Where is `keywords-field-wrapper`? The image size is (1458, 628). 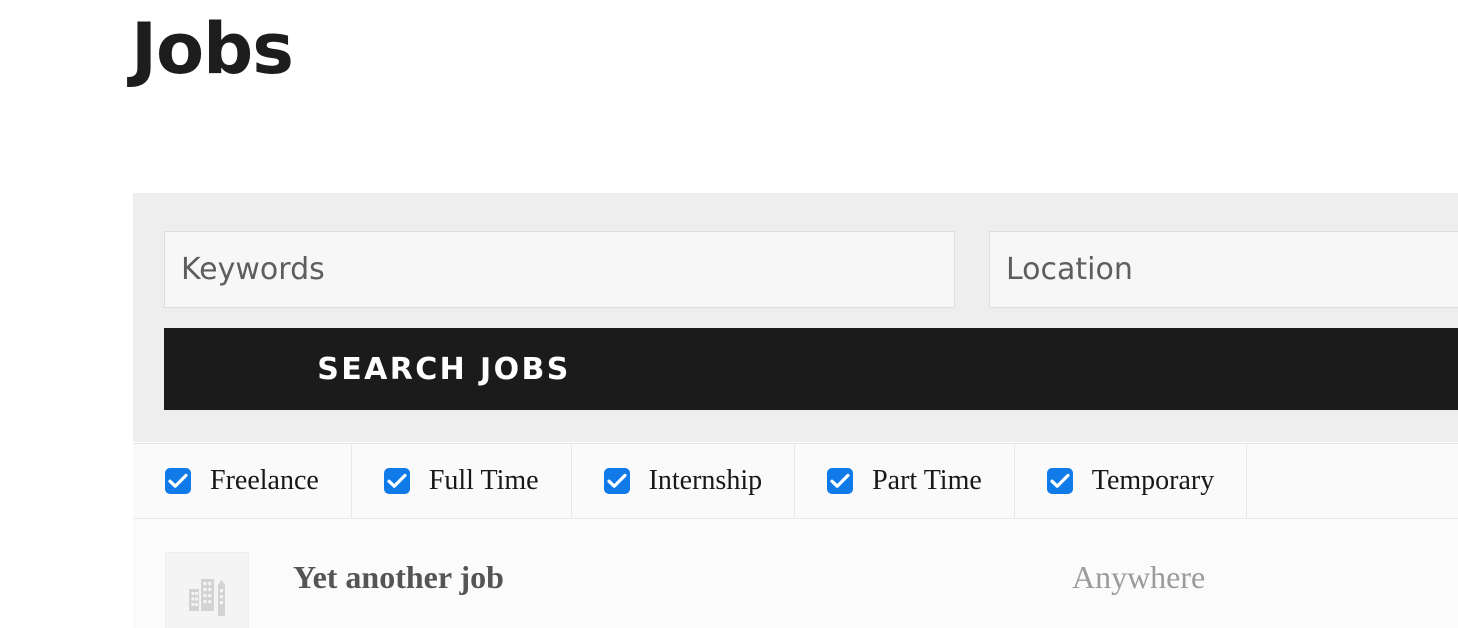
keywords-field-wrapper is located at coordinates (559, 269).